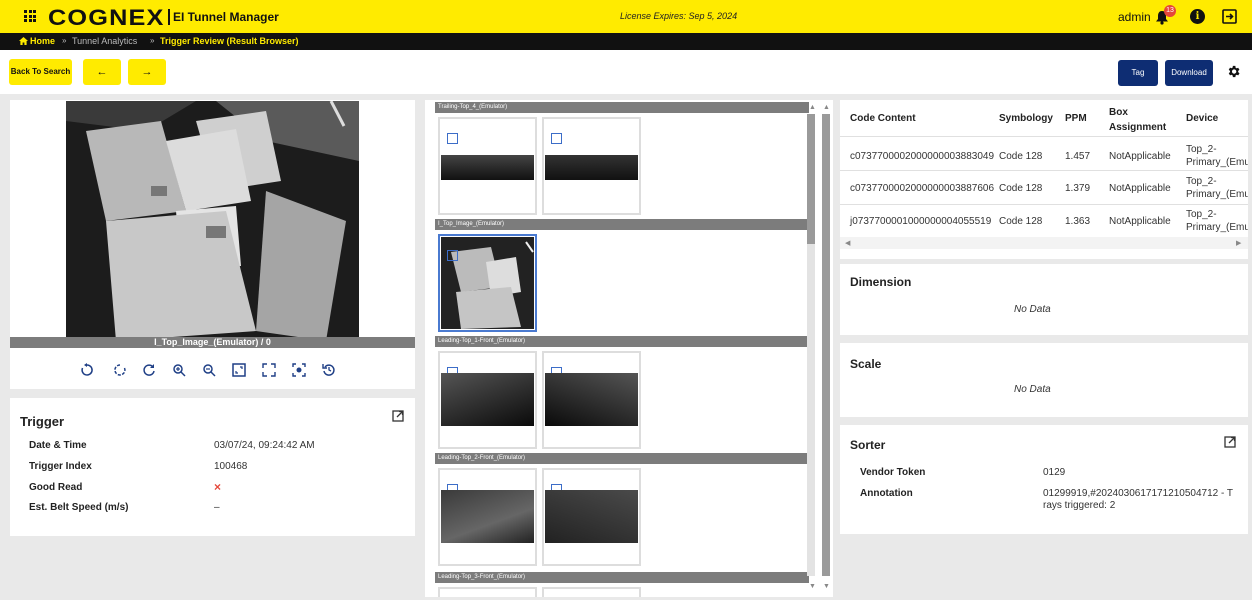 This screenshot has height=600, width=1252. I want to click on focus-icon, so click(300, 371).